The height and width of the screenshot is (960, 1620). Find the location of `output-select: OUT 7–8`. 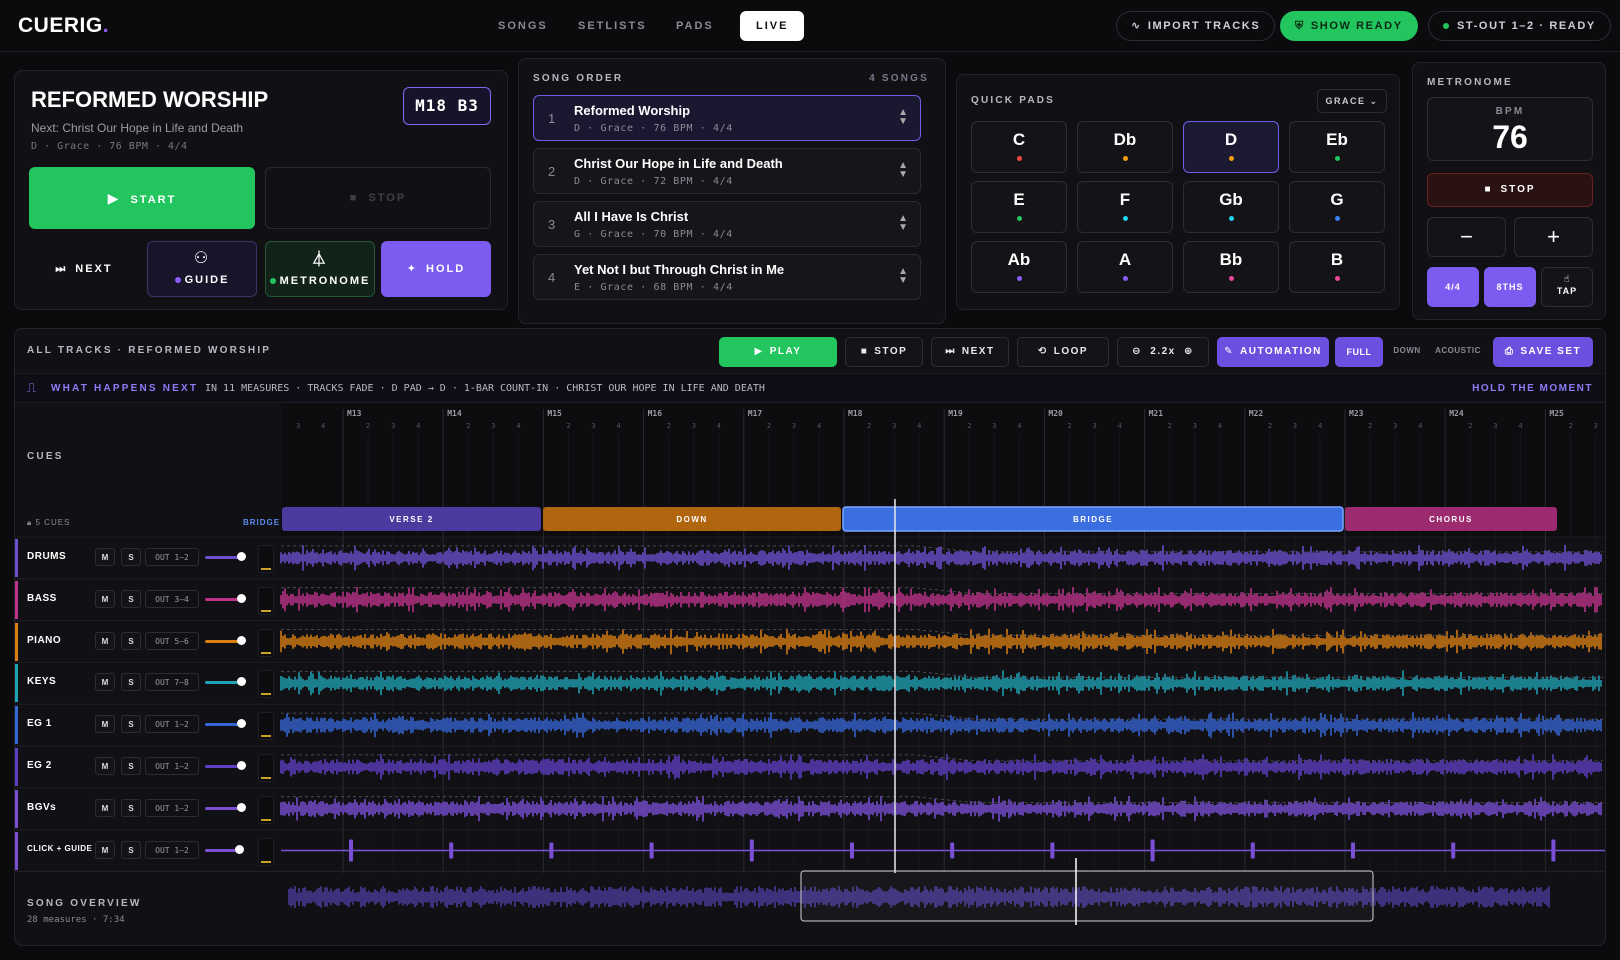

output-select: OUT 7–8 is located at coordinates (172, 682).